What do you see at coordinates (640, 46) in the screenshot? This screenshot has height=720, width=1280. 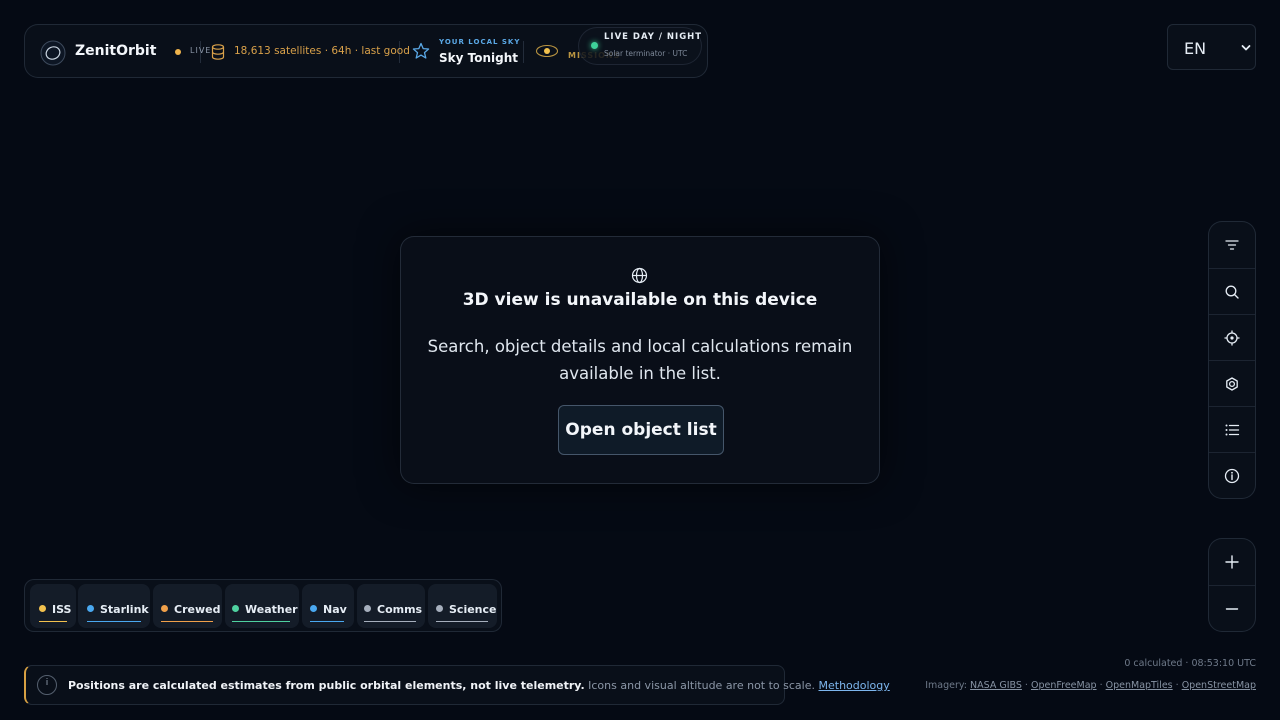 I see `day-night-toggle: LIVE DAY / NIGHT Solar terminator · UTC` at bounding box center [640, 46].